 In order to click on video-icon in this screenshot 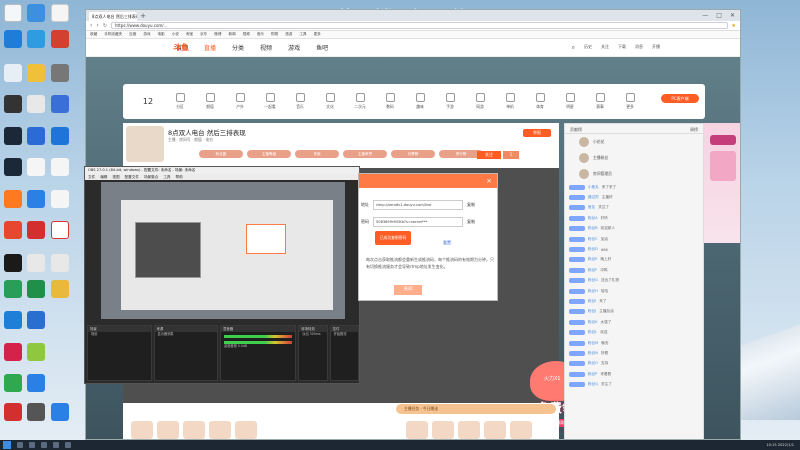, I will do `click(60, 104)`.